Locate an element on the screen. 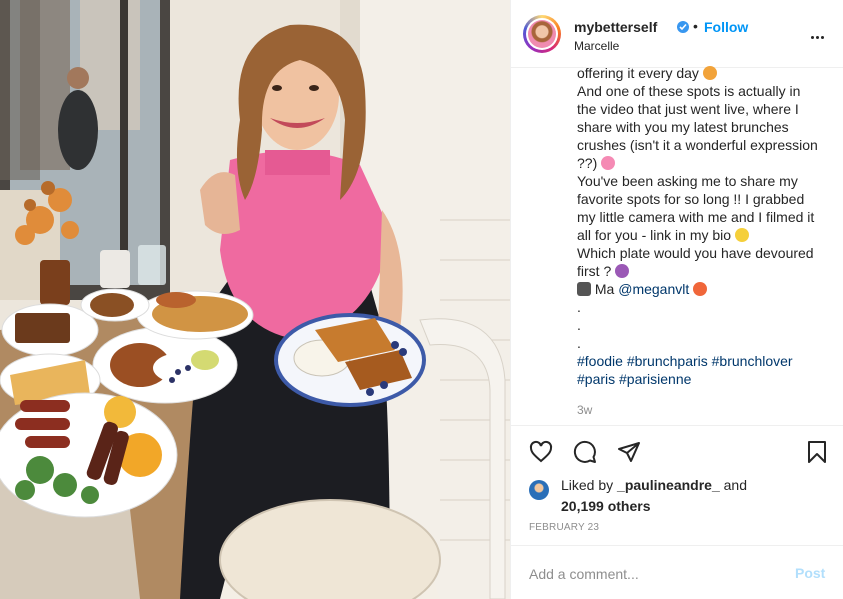 This screenshot has width=843, height=599. avatar-image is located at coordinates (542, 34).